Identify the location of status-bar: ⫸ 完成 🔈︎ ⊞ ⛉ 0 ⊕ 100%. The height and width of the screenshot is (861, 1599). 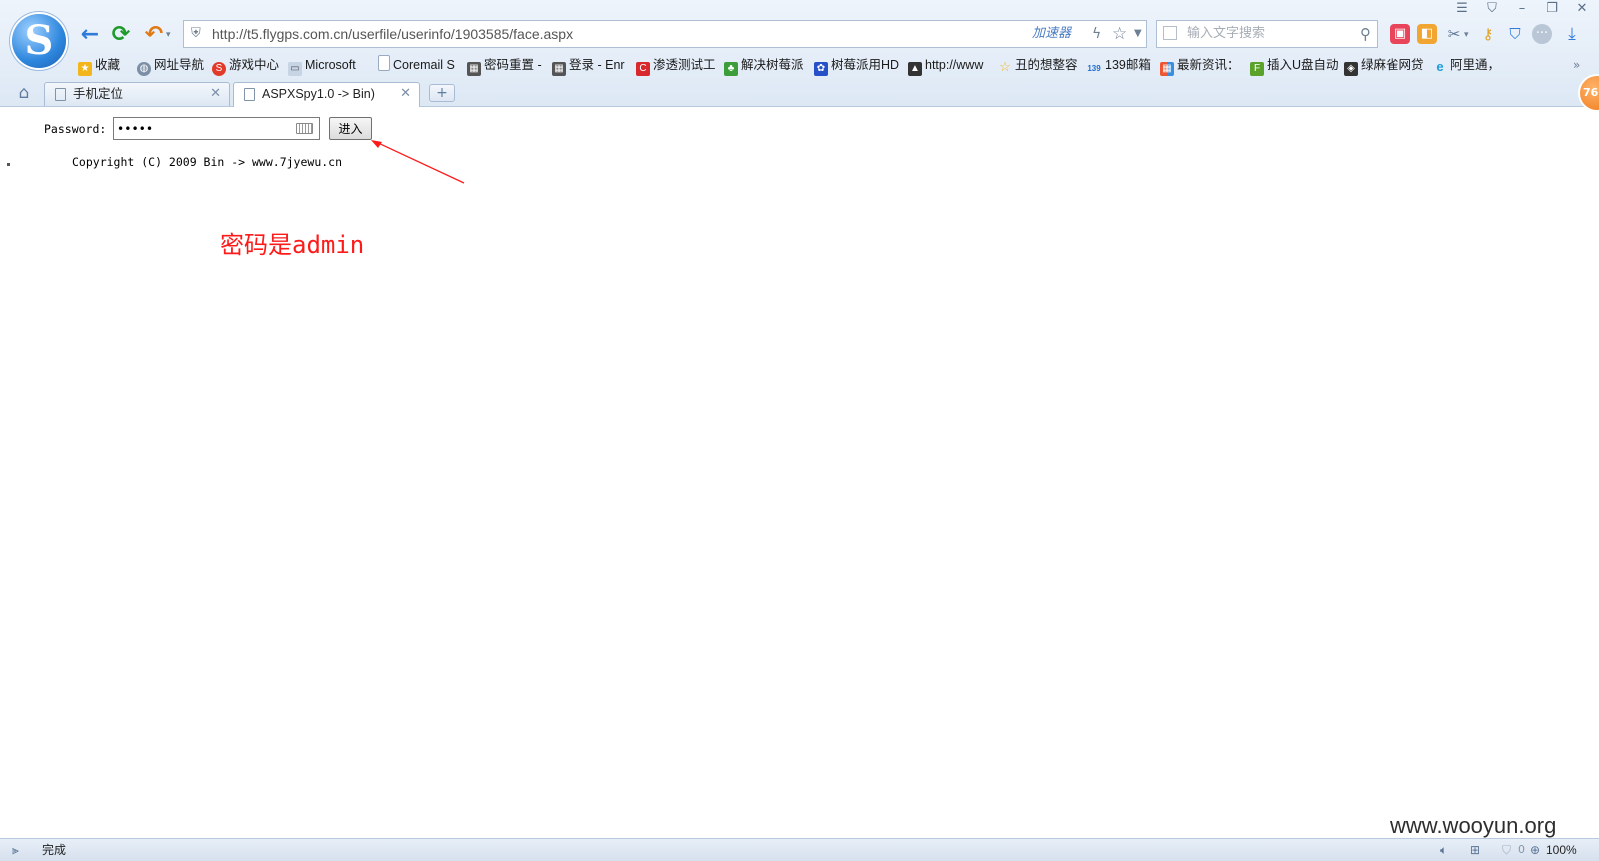
(799, 849).